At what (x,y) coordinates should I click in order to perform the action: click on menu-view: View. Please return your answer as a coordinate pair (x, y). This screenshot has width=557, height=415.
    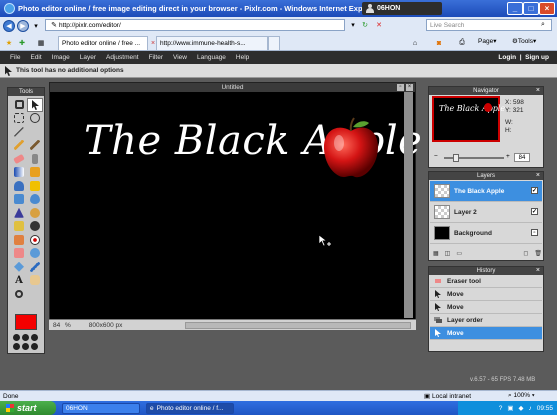
    Looking at the image, I should click on (180, 57).